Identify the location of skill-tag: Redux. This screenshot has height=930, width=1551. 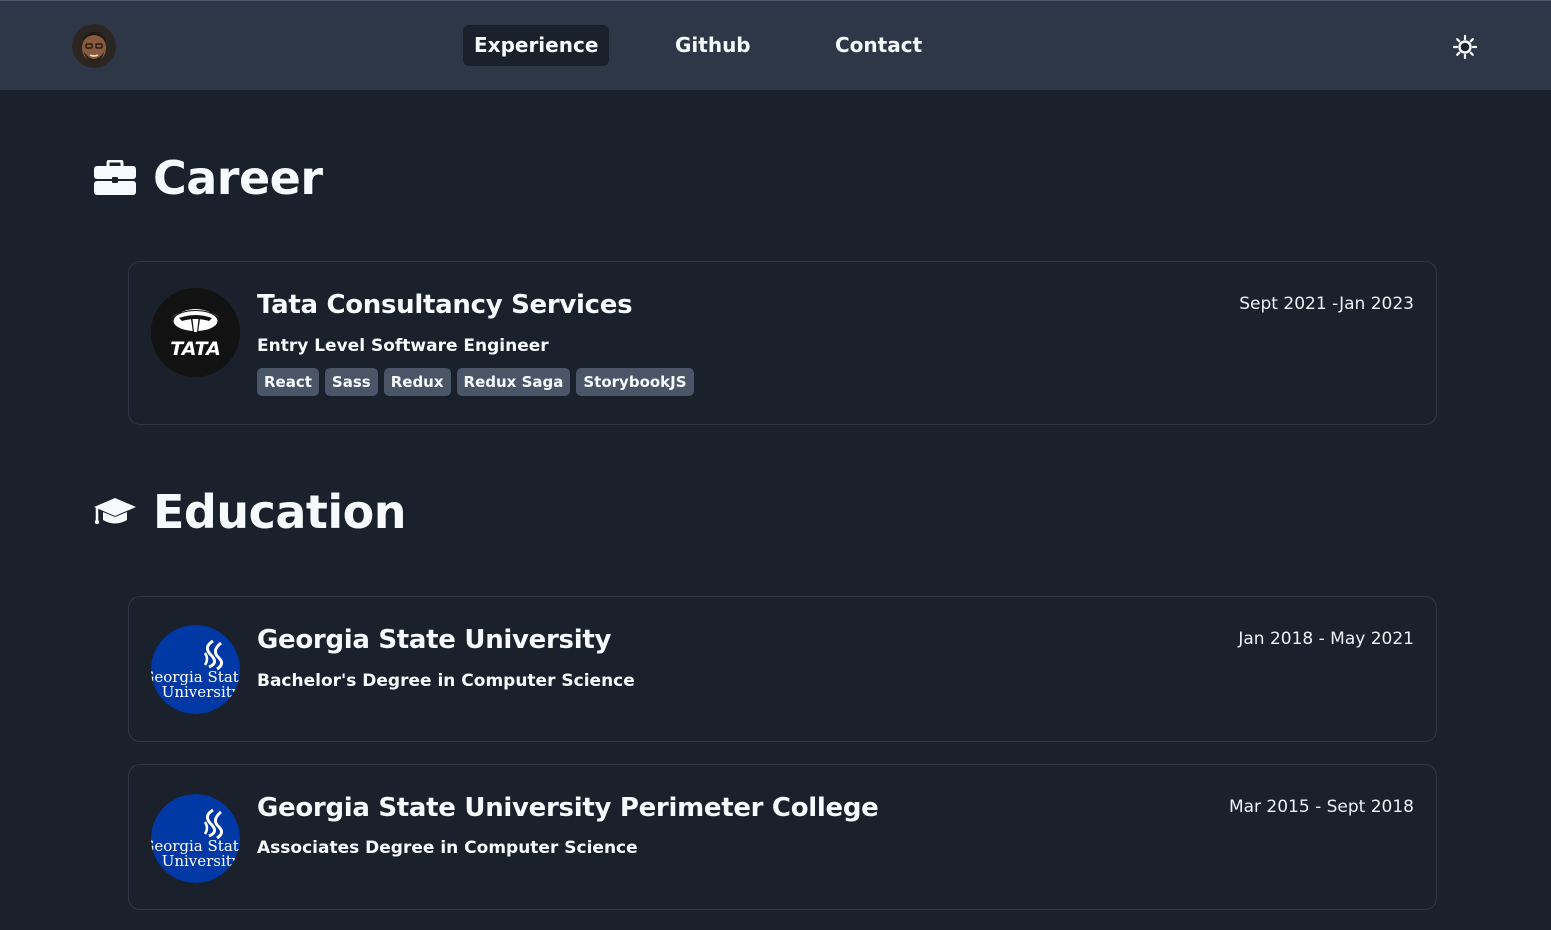
(417, 382).